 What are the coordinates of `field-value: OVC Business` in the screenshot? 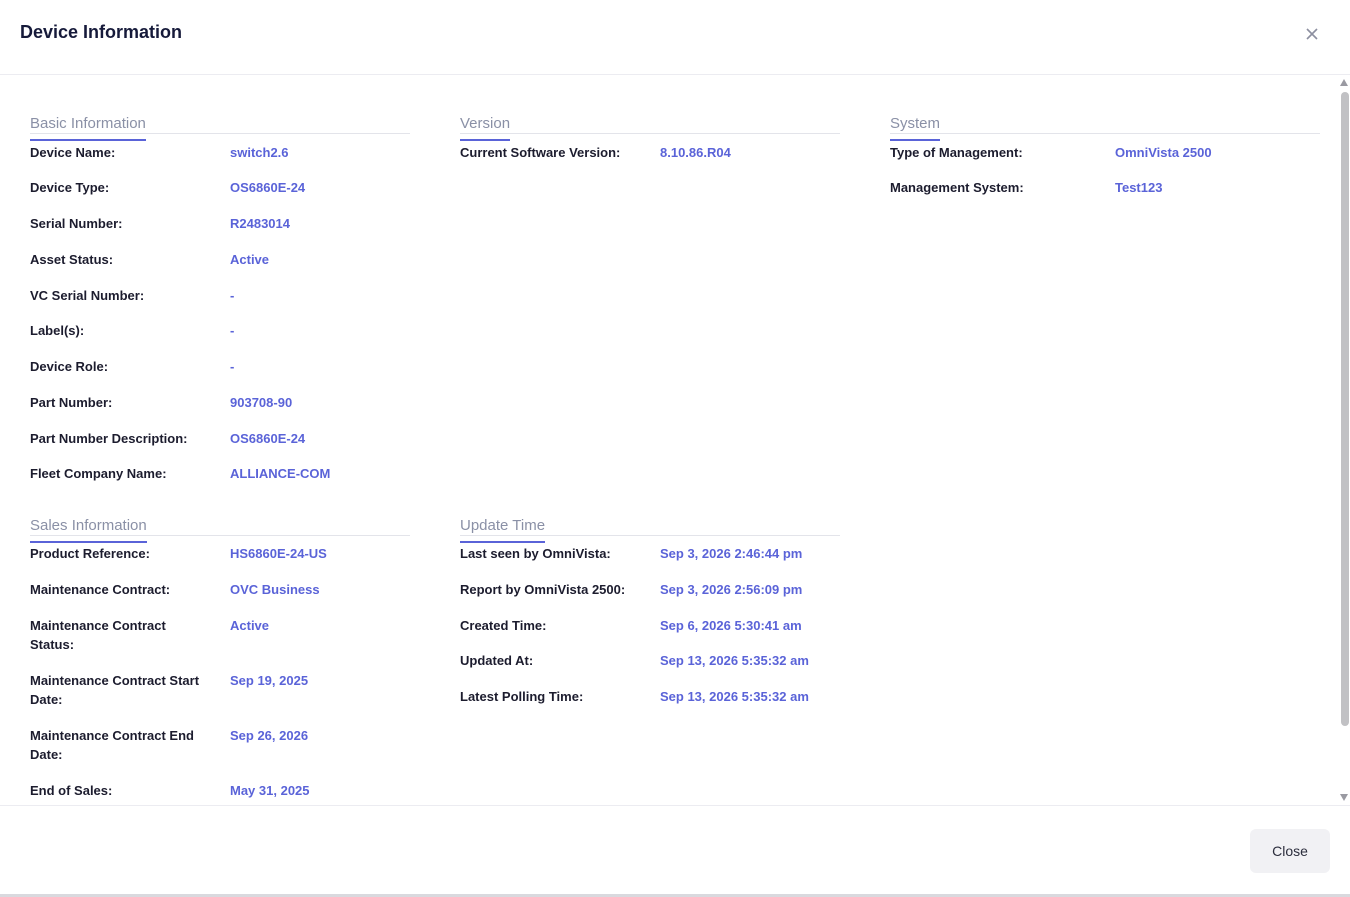 It's located at (275, 589).